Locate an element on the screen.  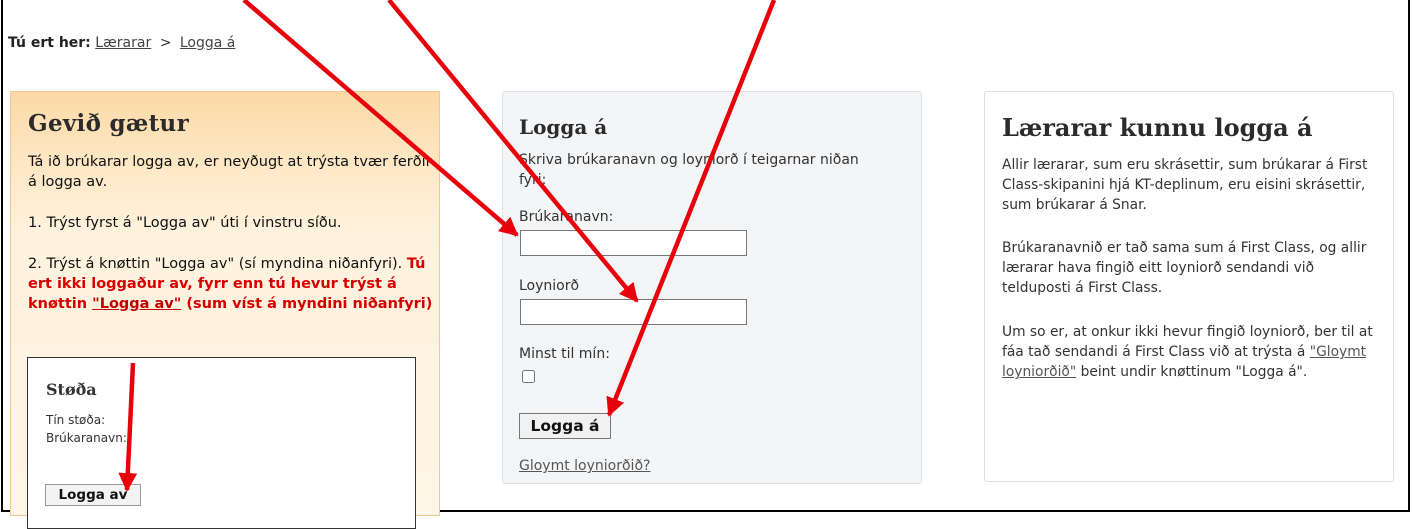
info-title: Lærarar kunnu logga á is located at coordinates (1157, 127).